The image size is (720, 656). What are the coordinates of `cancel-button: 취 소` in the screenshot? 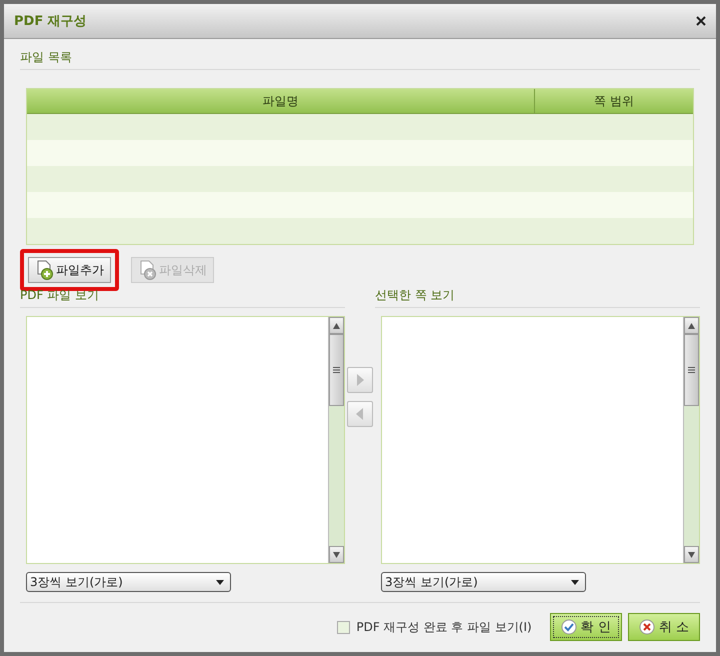 It's located at (664, 627).